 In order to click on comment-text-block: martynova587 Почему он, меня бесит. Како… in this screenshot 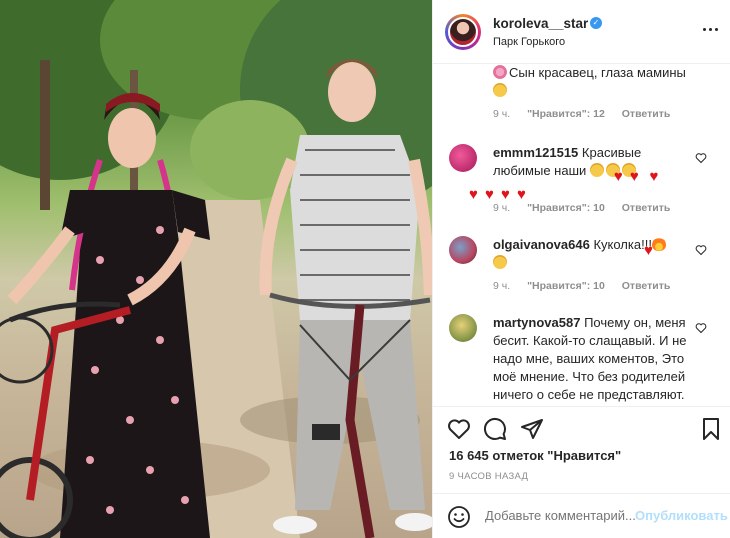, I will do `click(593, 360)`.